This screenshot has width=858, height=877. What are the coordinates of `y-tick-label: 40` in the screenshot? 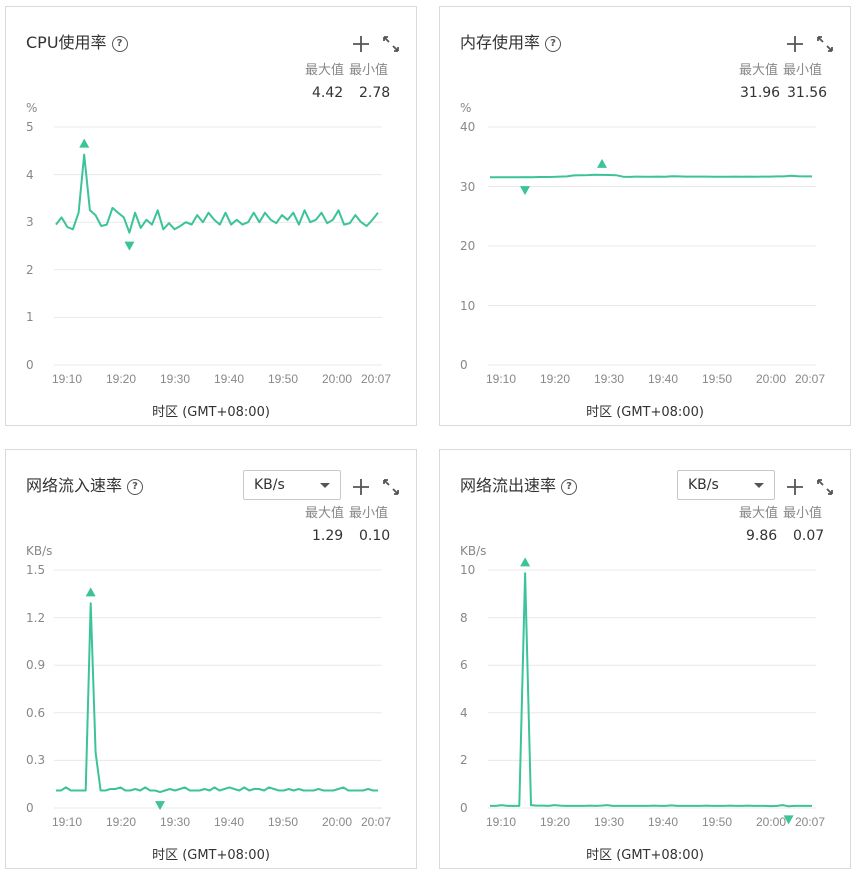 It's located at (468, 127).